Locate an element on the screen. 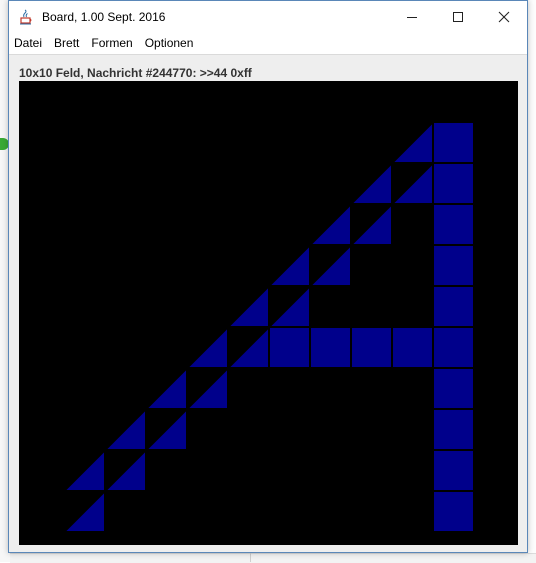  menu-optionen: Optionen is located at coordinates (169, 43).